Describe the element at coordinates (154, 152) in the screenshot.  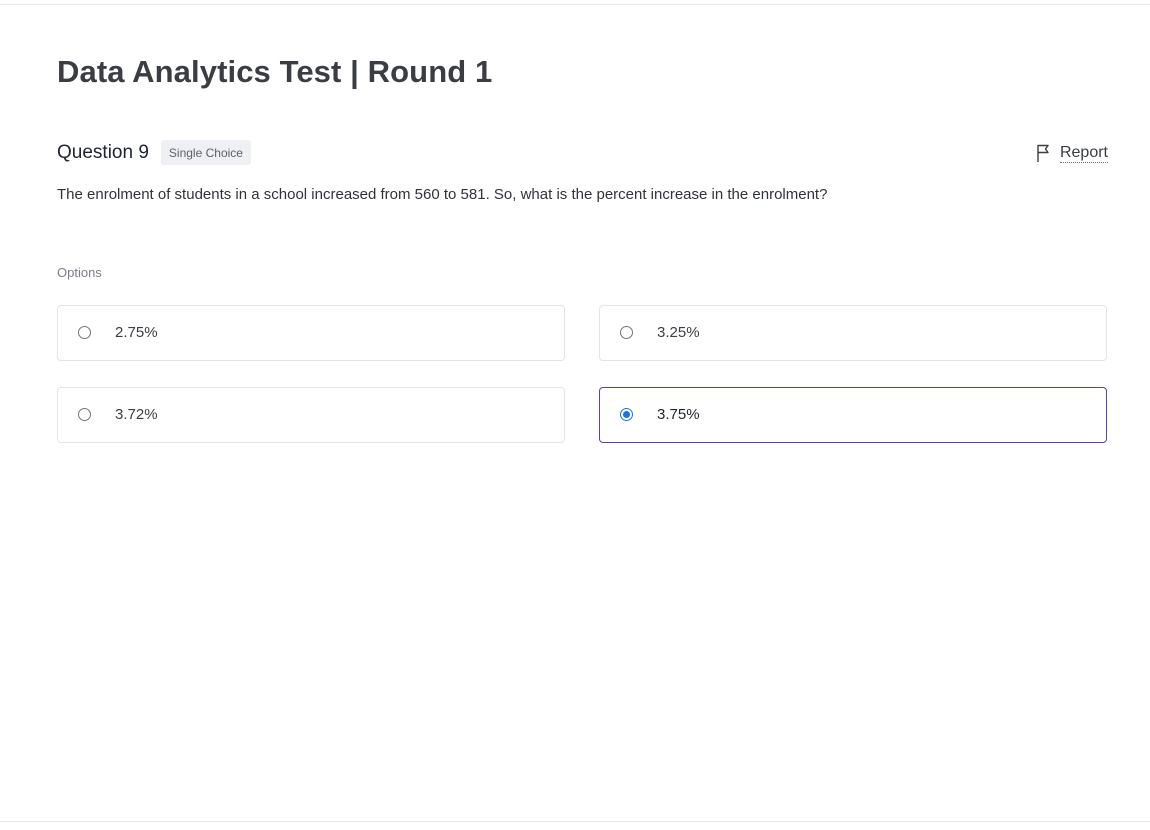
I see `question-header: Question 9 Single Choice` at that location.